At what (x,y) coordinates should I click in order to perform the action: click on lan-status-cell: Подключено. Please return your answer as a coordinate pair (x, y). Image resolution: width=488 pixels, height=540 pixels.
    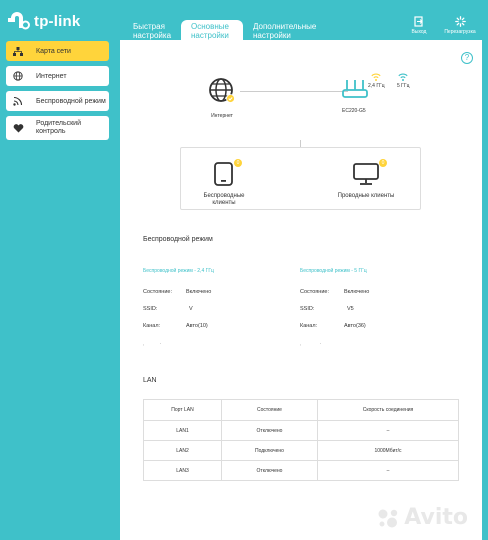
    Looking at the image, I should click on (269, 450).